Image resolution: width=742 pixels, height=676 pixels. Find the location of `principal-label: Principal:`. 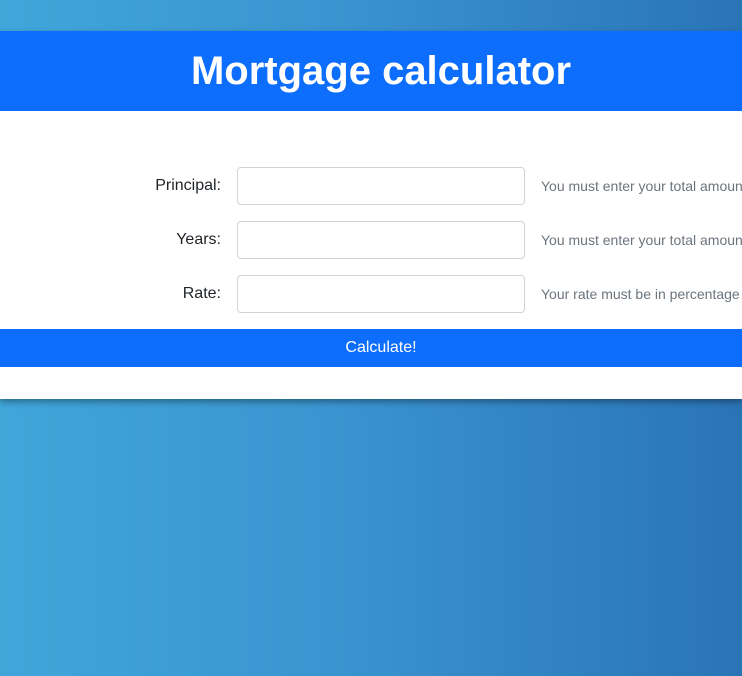

principal-label: Principal: is located at coordinates (188, 185).